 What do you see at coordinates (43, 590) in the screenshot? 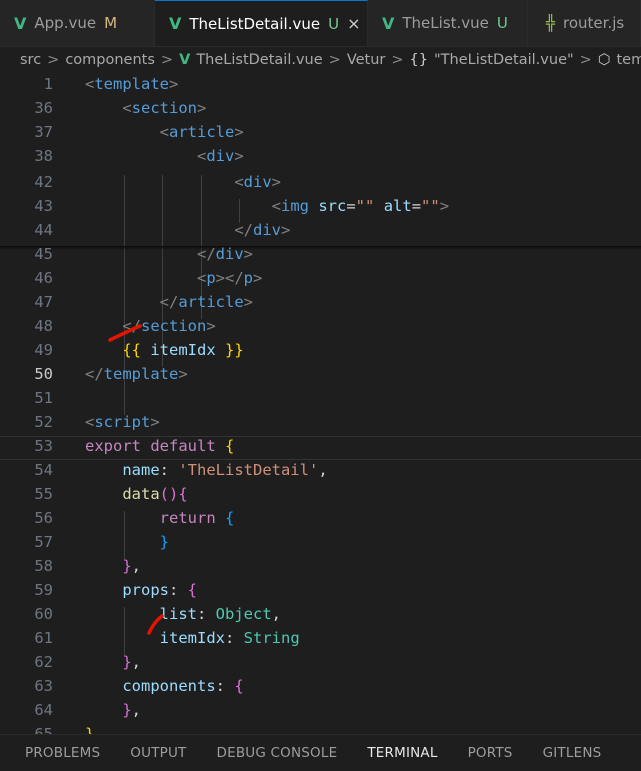
I see `line-number: 59` at bounding box center [43, 590].